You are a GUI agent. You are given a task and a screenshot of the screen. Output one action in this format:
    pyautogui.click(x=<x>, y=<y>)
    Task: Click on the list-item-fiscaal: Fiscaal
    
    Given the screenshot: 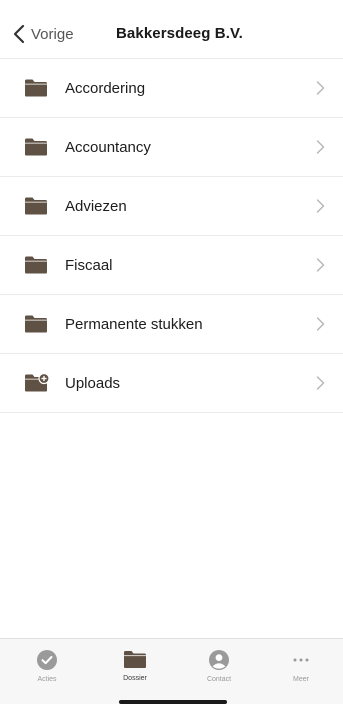 What is the action you would take?
    pyautogui.click(x=171, y=265)
    